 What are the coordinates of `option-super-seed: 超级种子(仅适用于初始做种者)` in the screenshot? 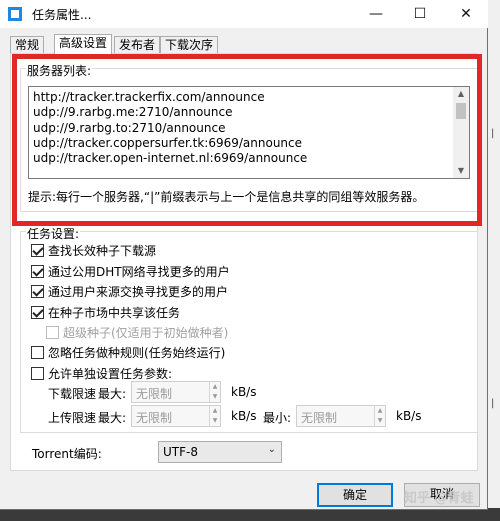 It's located at (137, 332).